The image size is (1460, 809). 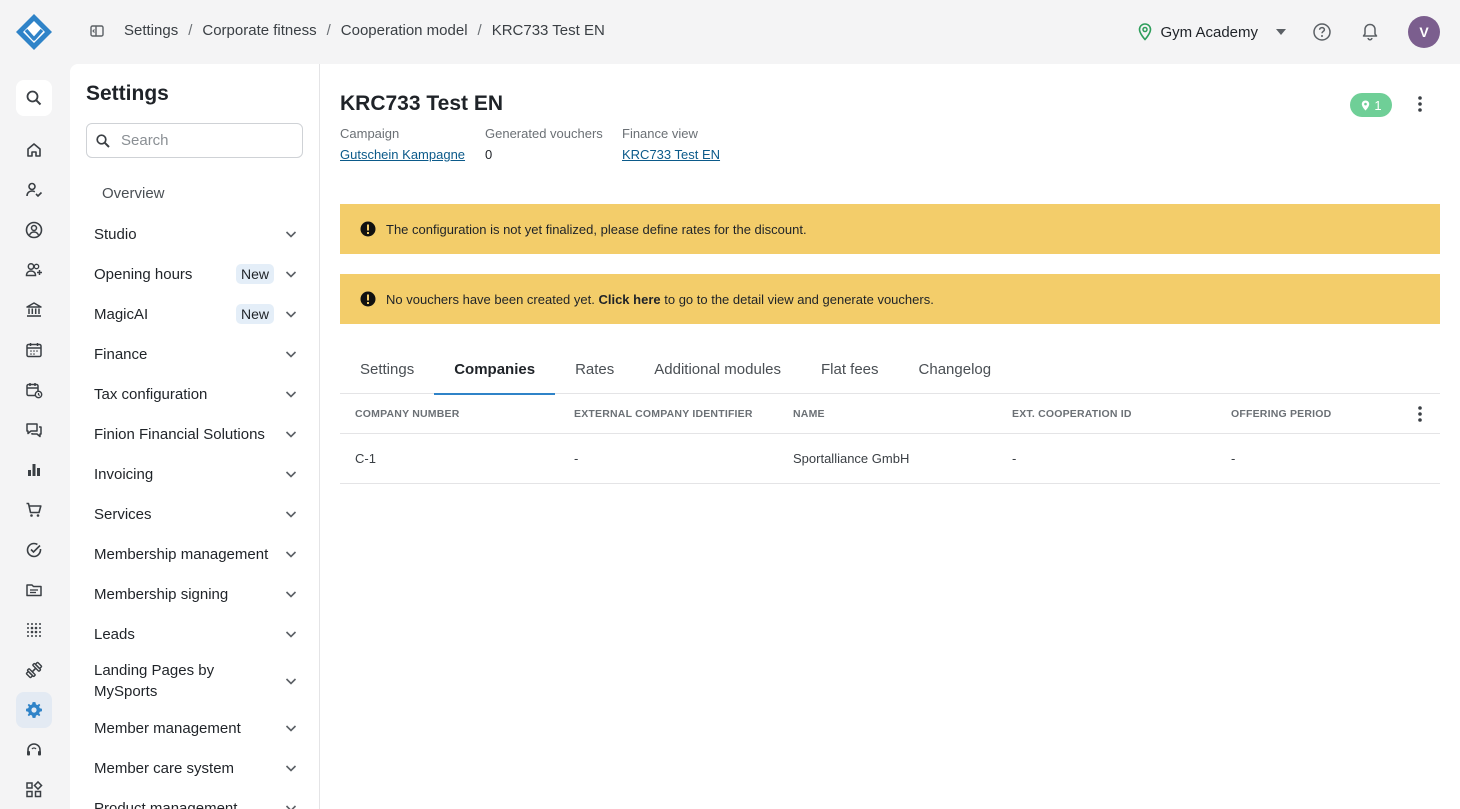 I want to click on meta-campaign: Campaign Gutschein Kampagne, so click(x=402, y=144).